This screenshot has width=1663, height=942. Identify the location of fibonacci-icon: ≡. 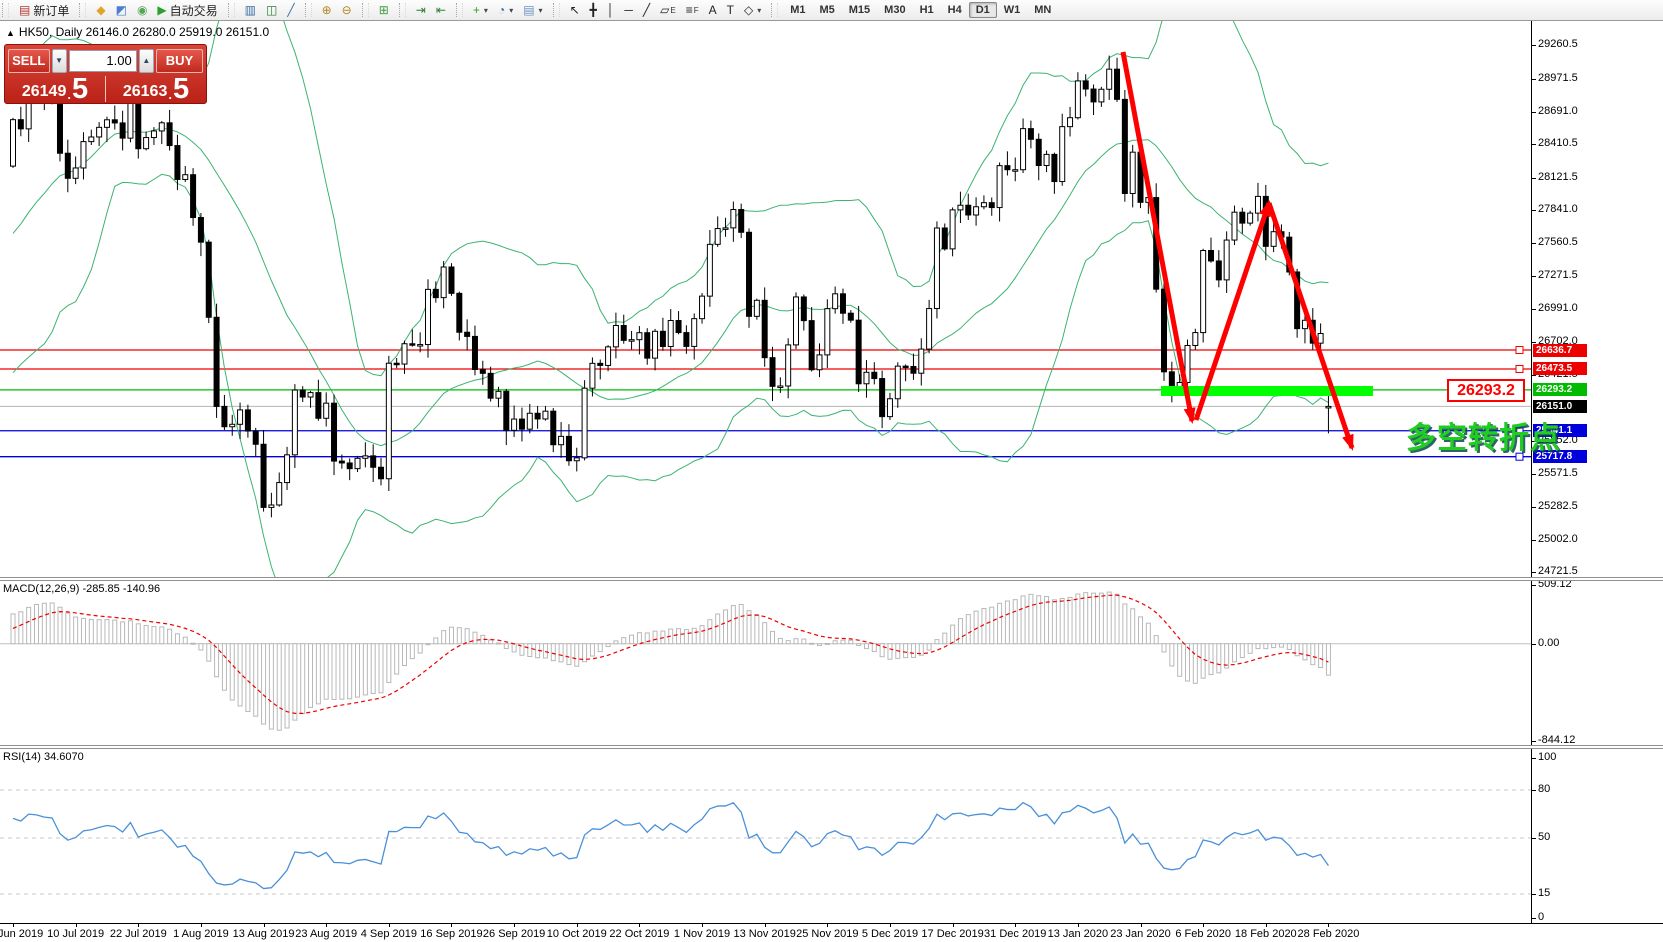
(689, 10).